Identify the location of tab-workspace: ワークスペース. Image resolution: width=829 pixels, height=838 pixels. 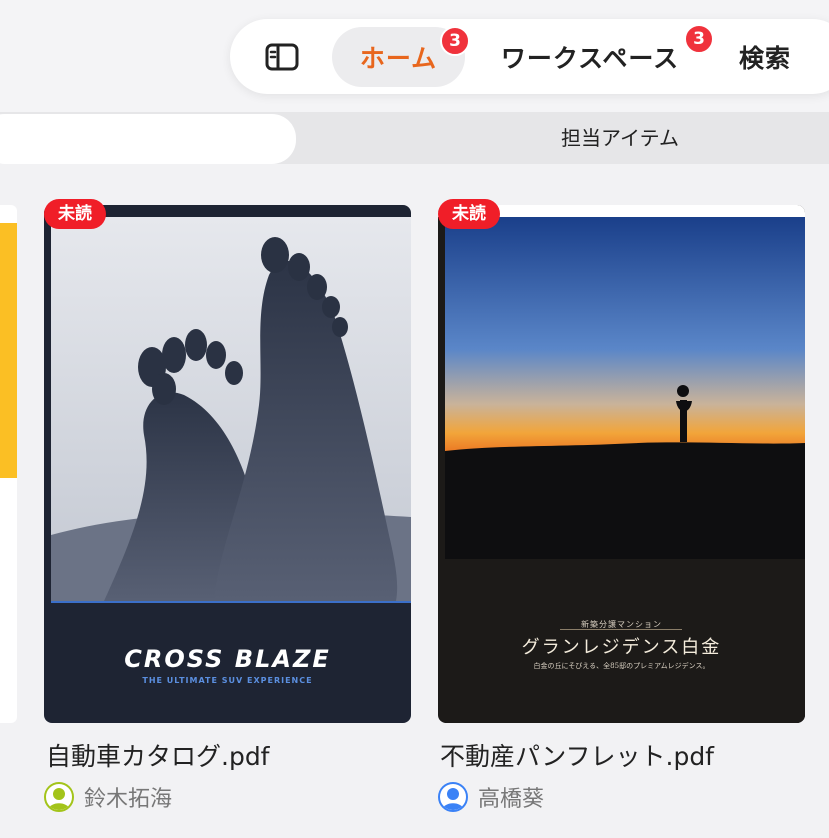
(590, 57).